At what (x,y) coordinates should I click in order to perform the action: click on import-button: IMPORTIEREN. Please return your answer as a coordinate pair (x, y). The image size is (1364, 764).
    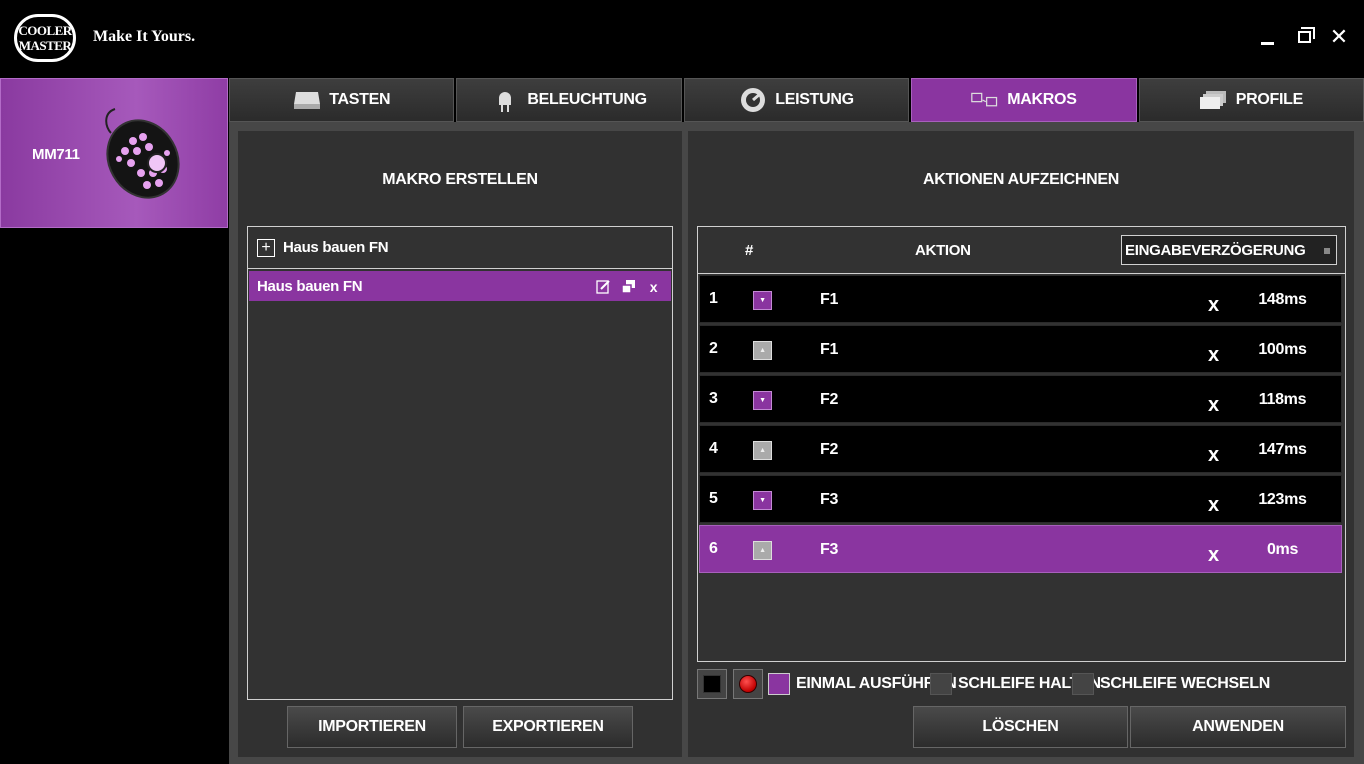
    Looking at the image, I should click on (372, 727).